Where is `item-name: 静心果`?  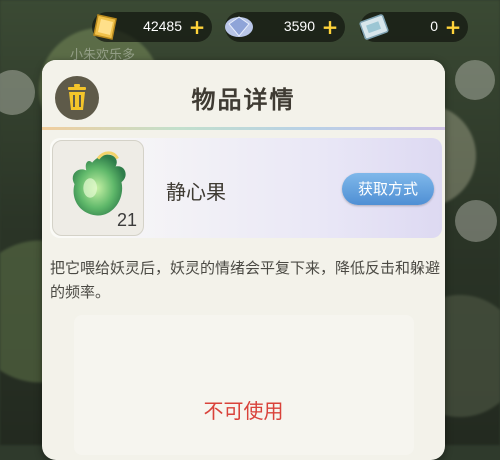 item-name: 静心果 is located at coordinates (196, 192).